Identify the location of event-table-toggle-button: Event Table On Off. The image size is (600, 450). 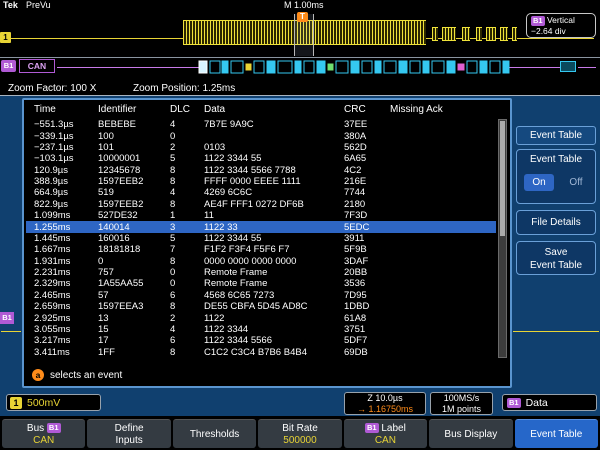
(556, 176).